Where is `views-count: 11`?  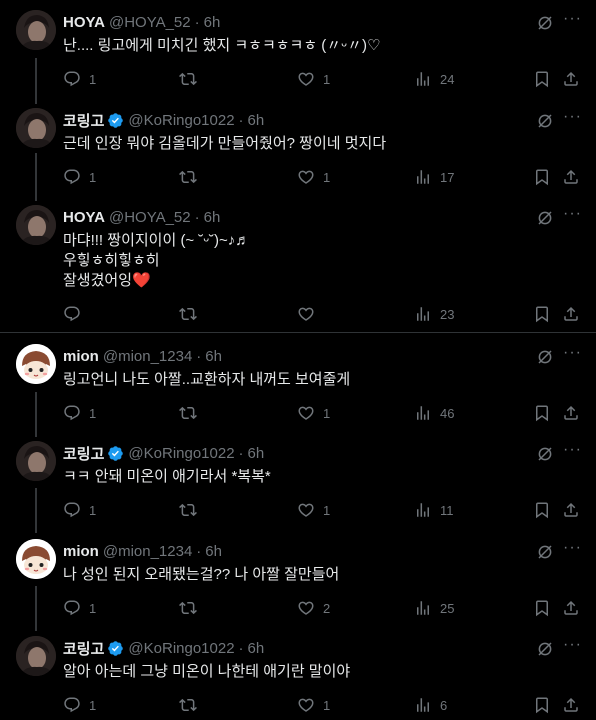 views-count: 11 is located at coordinates (434, 510).